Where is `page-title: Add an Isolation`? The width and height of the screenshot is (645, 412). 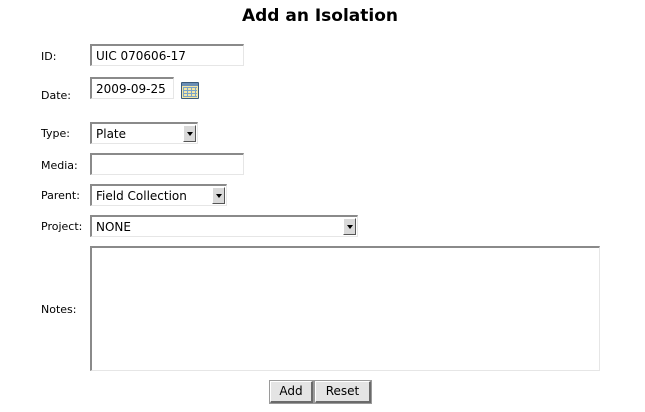 page-title: Add an Isolation is located at coordinates (320, 16).